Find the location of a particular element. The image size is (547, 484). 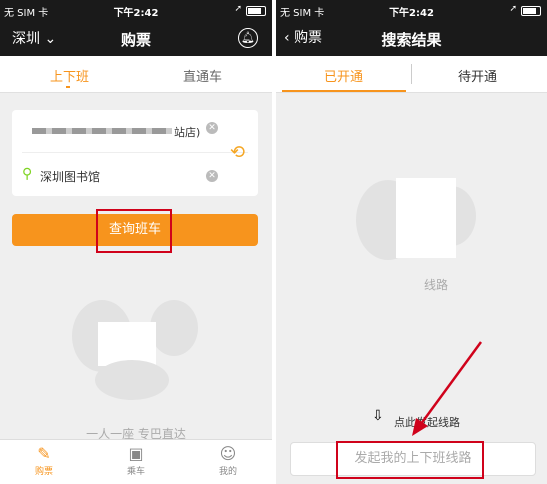

tab-opened: 已开通 is located at coordinates (343, 75).